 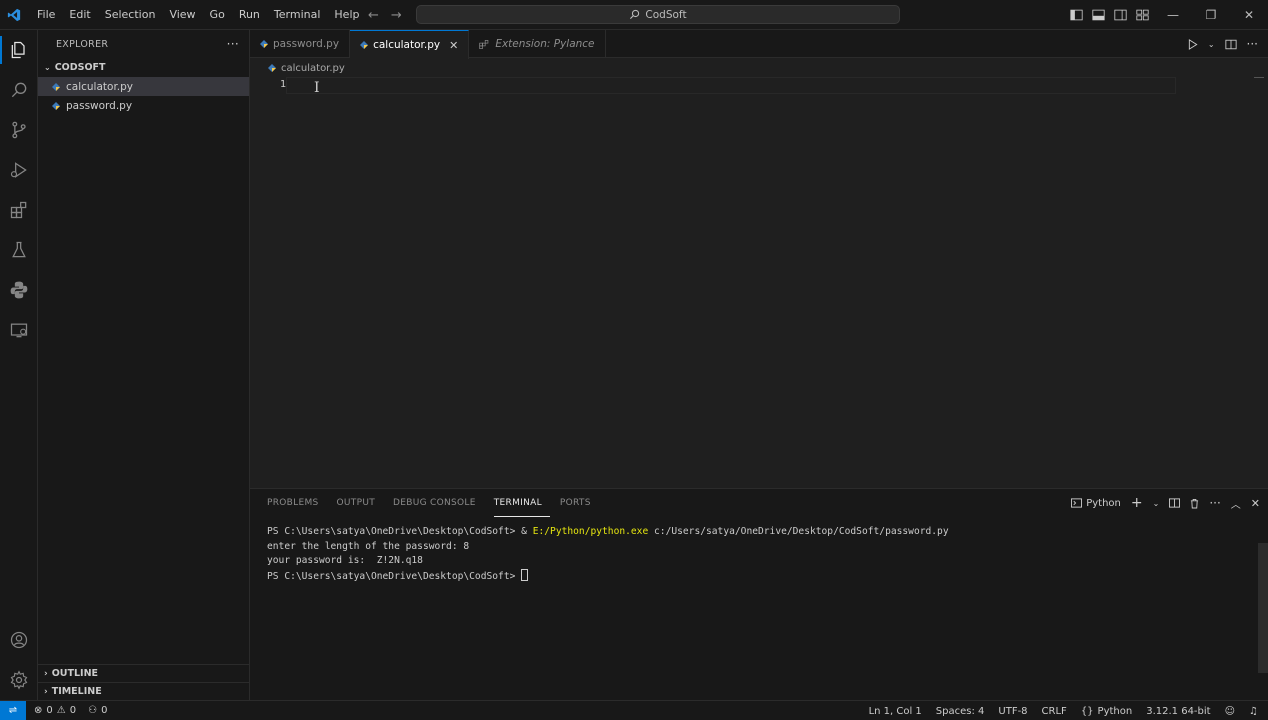 I want to click on new-terminal-plus-icon: +, so click(x=1137, y=503).